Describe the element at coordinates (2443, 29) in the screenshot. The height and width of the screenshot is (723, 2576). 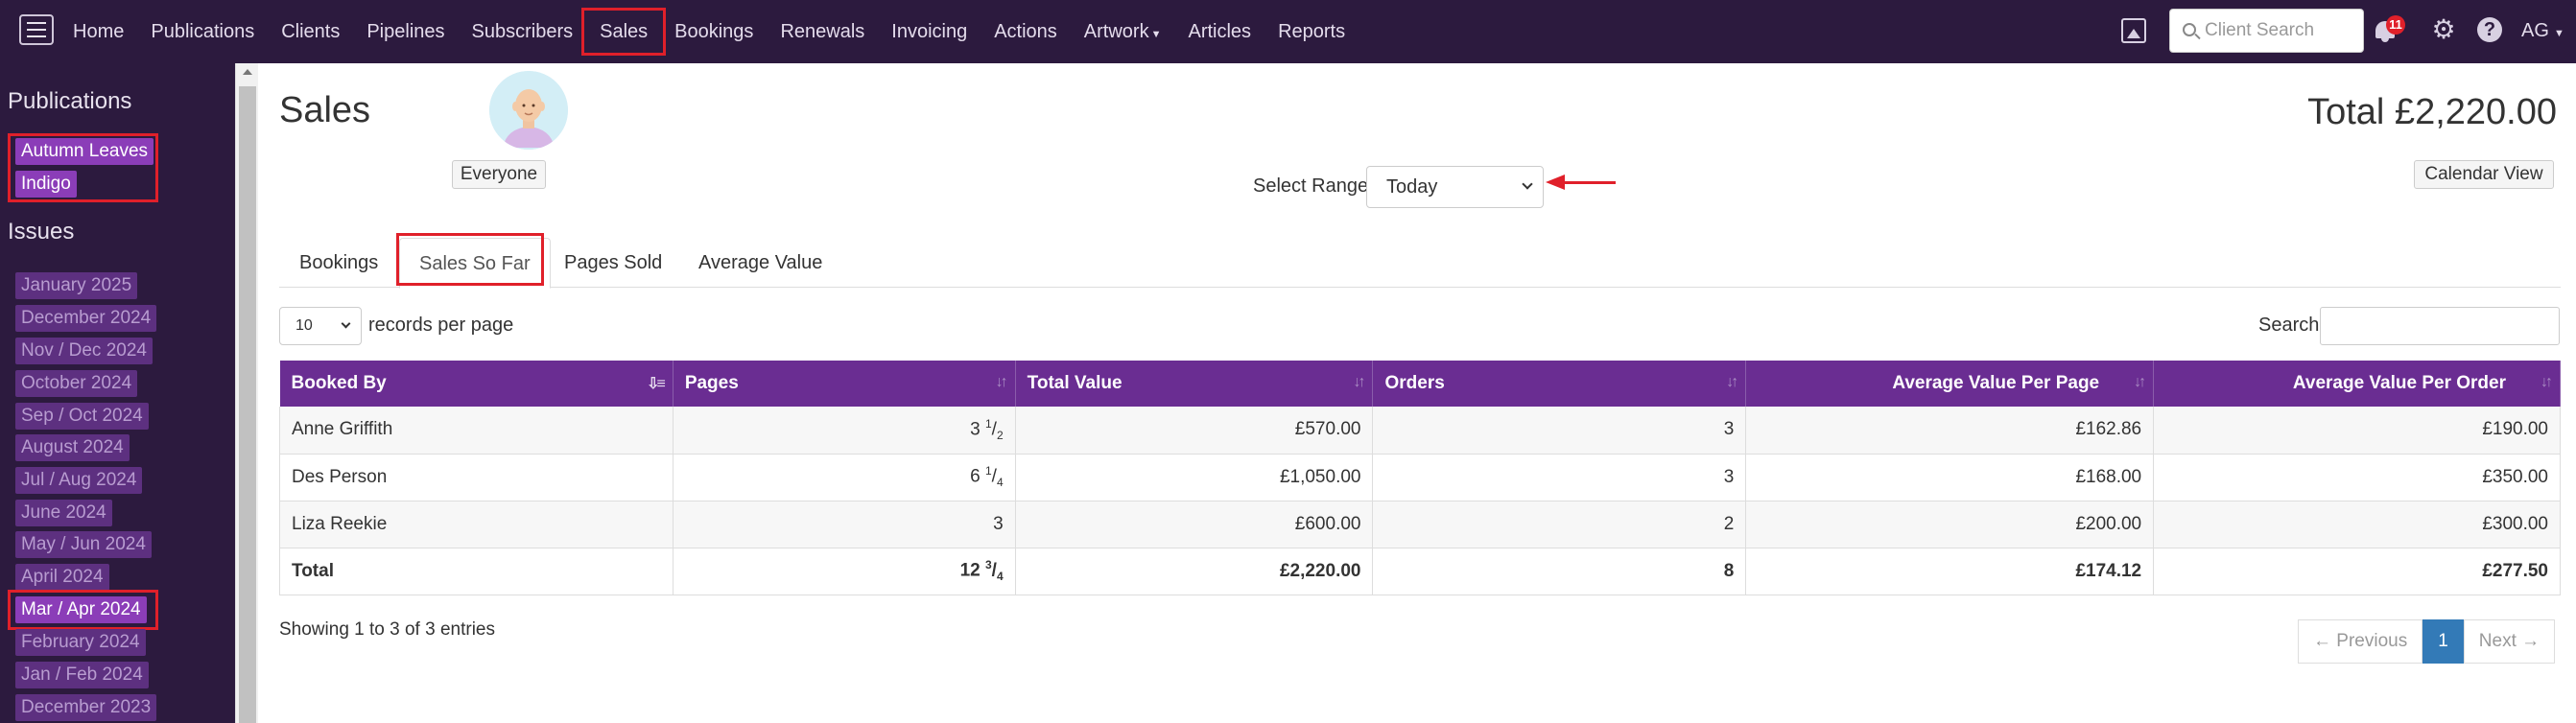
I see `gear-icon: ⚙` at that location.